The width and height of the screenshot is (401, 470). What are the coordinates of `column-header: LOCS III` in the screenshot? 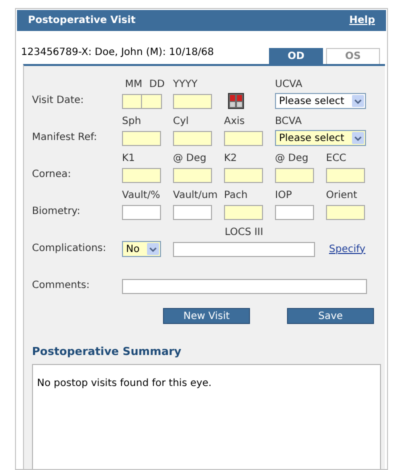 It's located at (244, 233).